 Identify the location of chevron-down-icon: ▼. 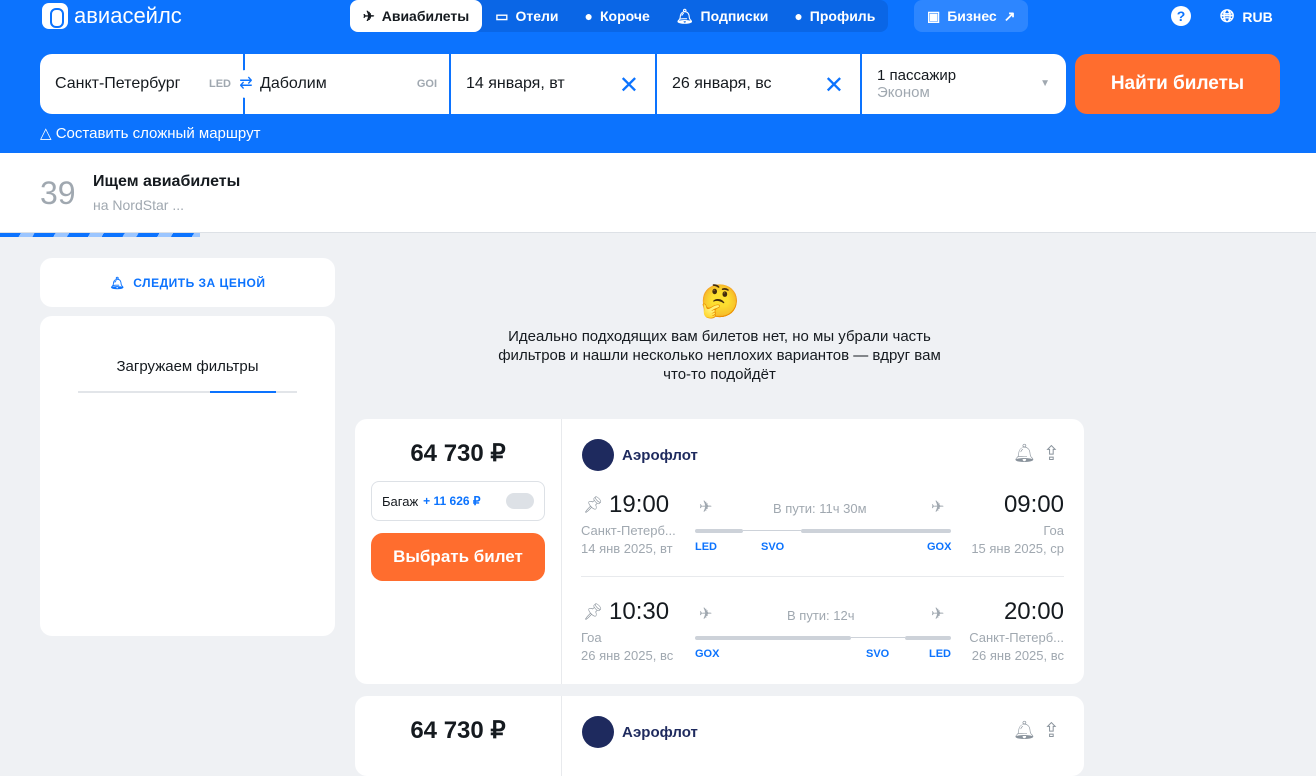
(1045, 83).